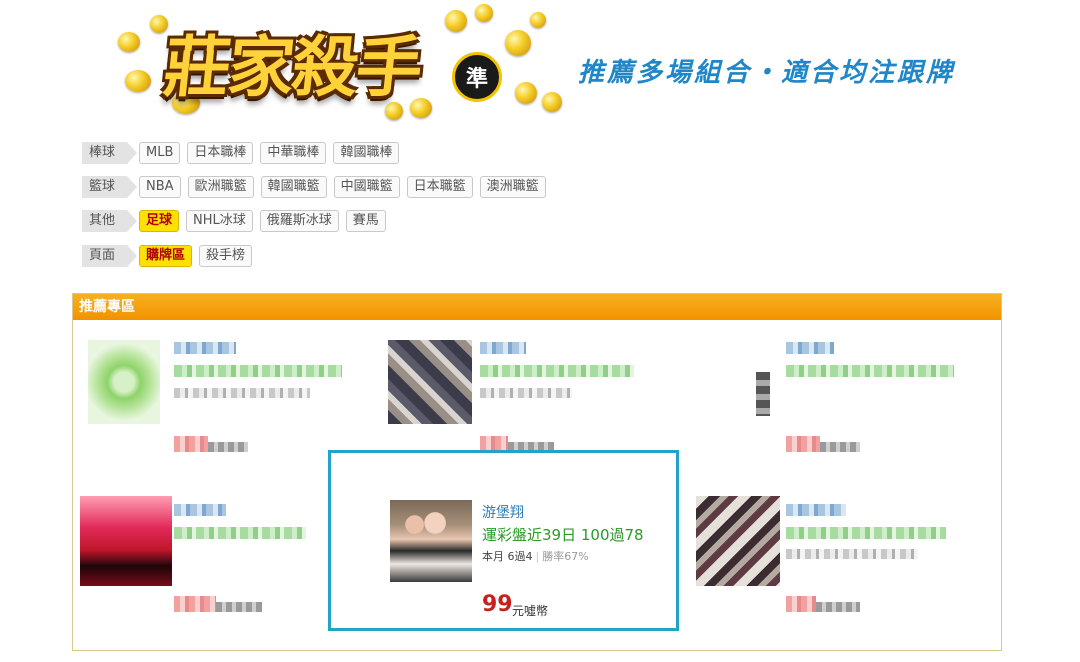 The height and width of the screenshot is (662, 1080). I want to click on logo-badge: 準, so click(477, 77).